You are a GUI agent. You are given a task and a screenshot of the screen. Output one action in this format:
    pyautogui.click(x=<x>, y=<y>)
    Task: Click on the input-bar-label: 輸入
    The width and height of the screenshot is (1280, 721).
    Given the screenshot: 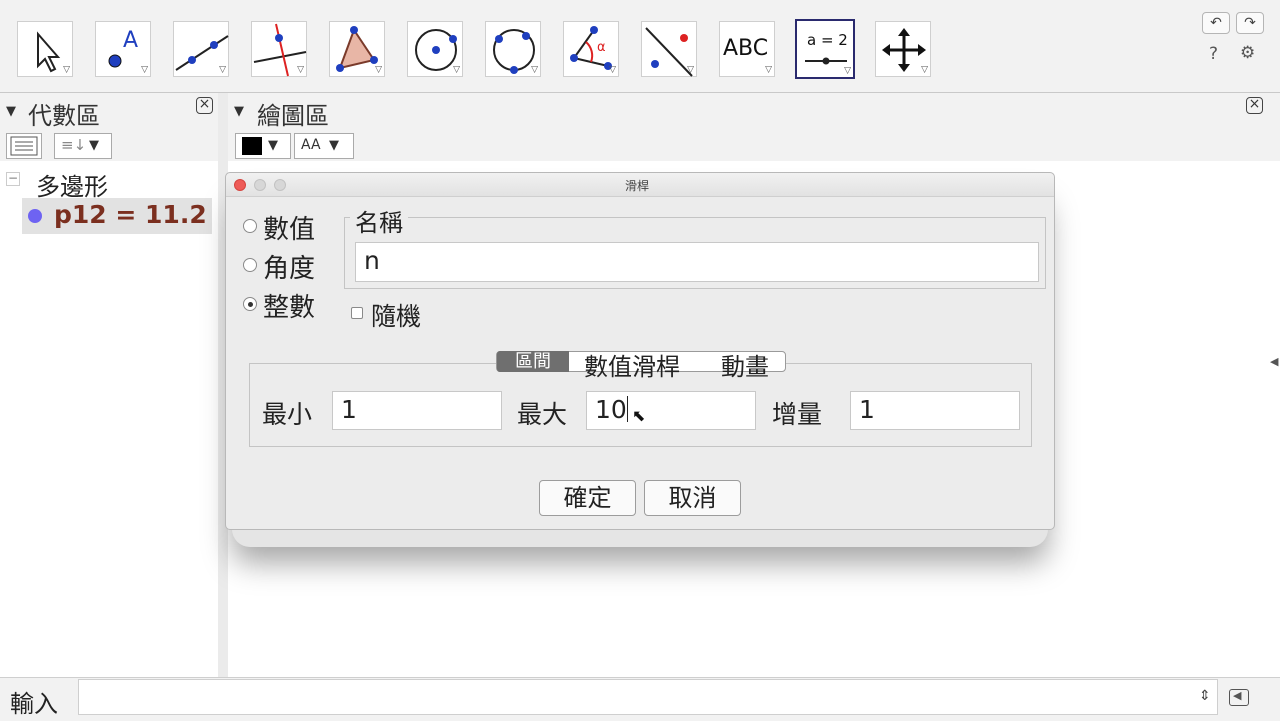 What is the action you would take?
    pyautogui.click(x=34, y=704)
    